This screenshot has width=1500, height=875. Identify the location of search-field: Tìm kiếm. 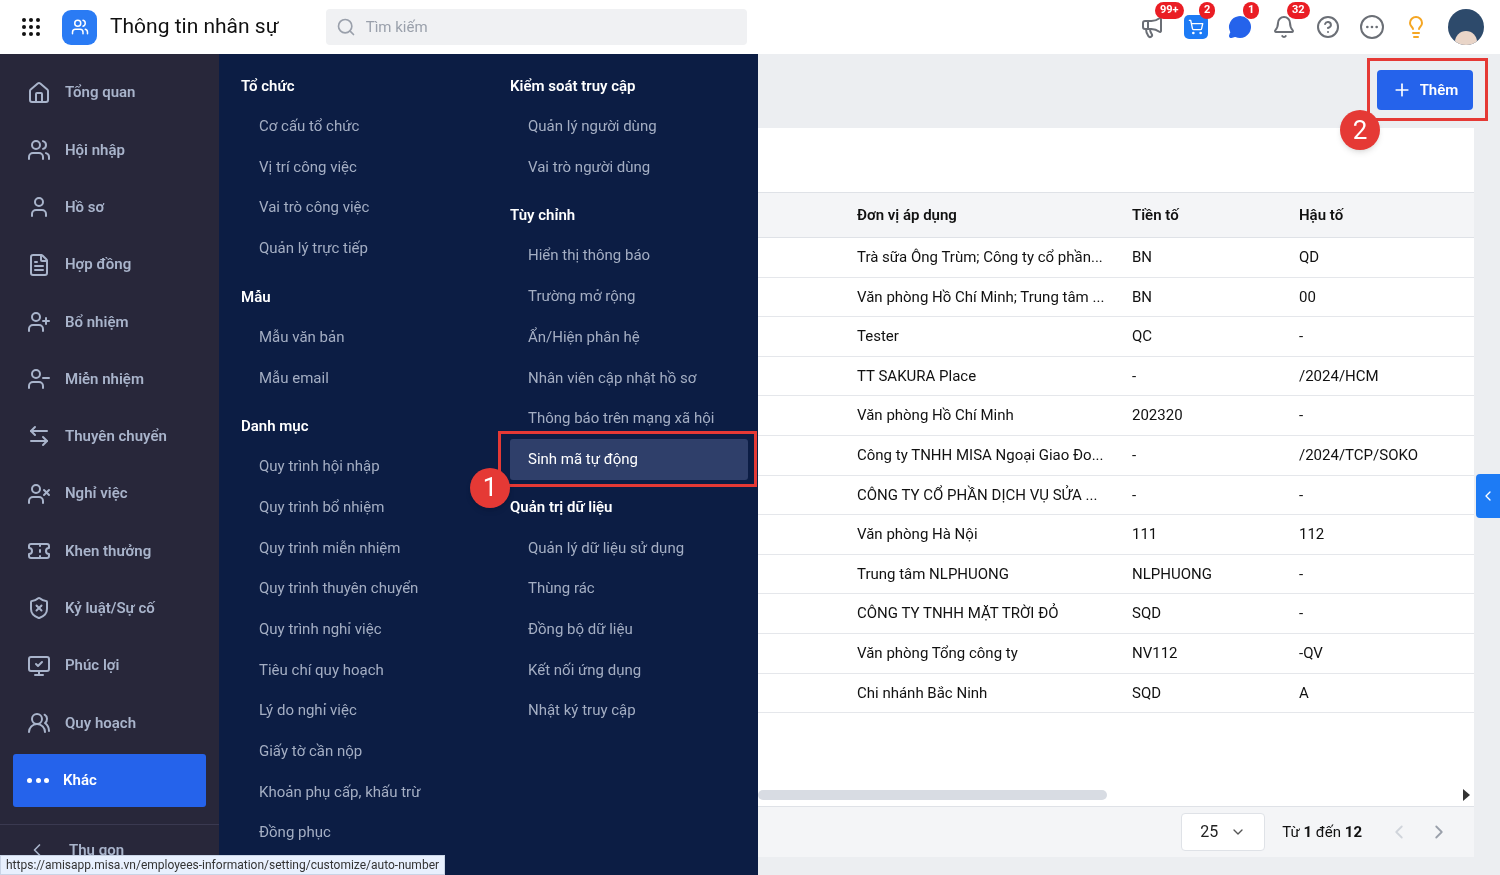
(536, 27).